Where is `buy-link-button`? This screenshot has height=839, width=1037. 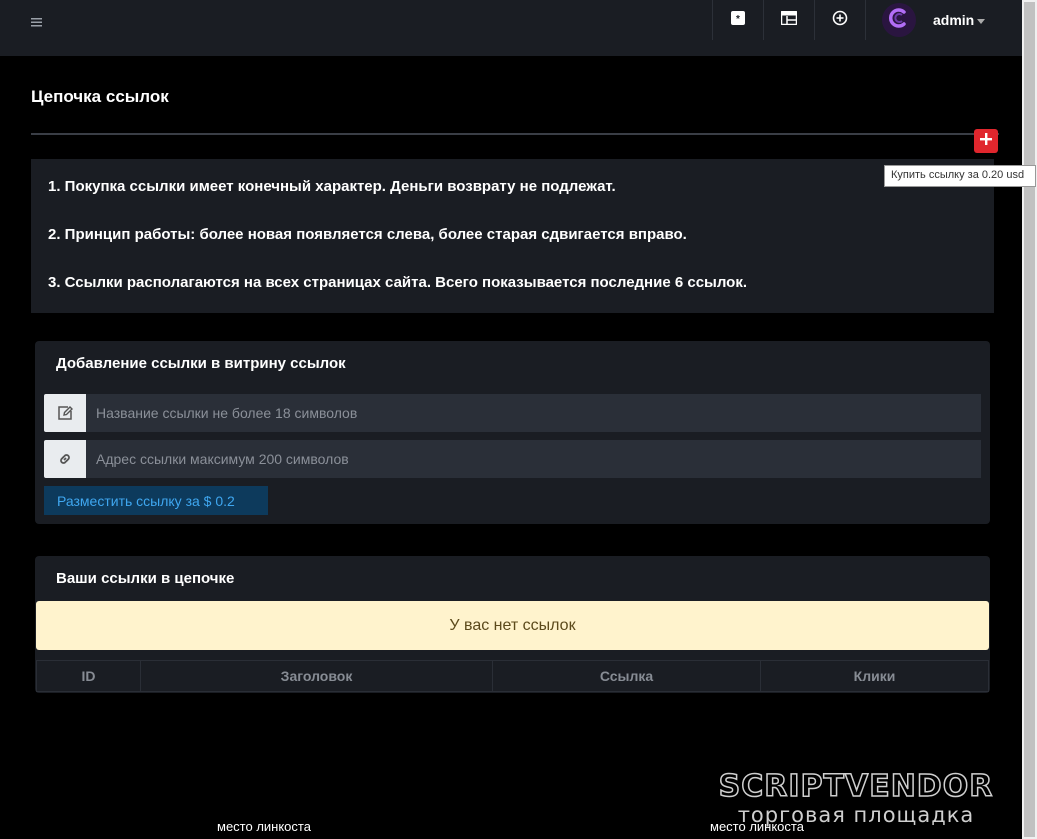 buy-link-button is located at coordinates (986, 141).